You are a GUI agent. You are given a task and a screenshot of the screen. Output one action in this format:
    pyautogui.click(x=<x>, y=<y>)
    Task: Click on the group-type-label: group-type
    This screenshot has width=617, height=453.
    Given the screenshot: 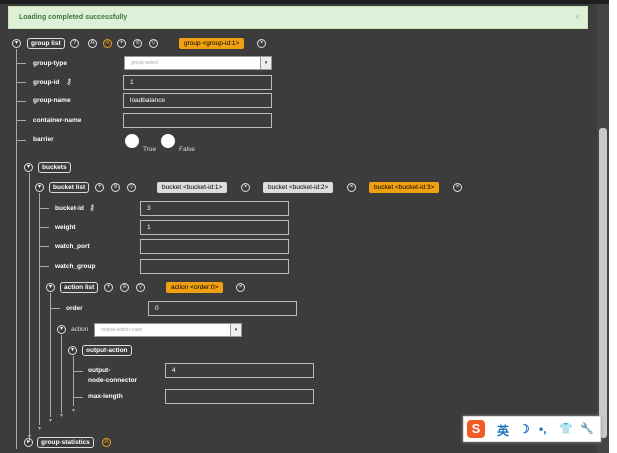 What is the action you would take?
    pyautogui.click(x=50, y=63)
    